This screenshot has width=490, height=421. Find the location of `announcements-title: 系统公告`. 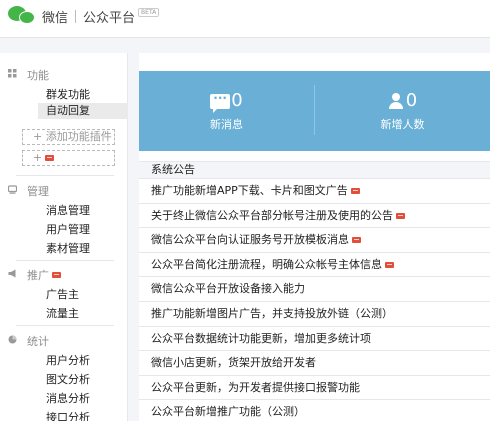

announcements-title: 系统公告 is located at coordinates (314, 170).